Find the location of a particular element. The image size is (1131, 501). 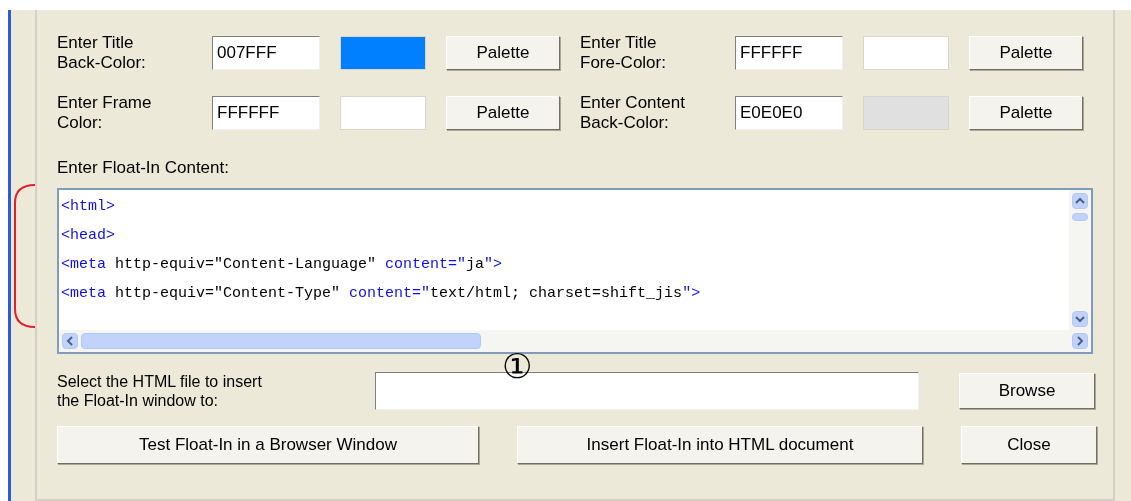

horizontal-scrollbar is located at coordinates (575, 340).